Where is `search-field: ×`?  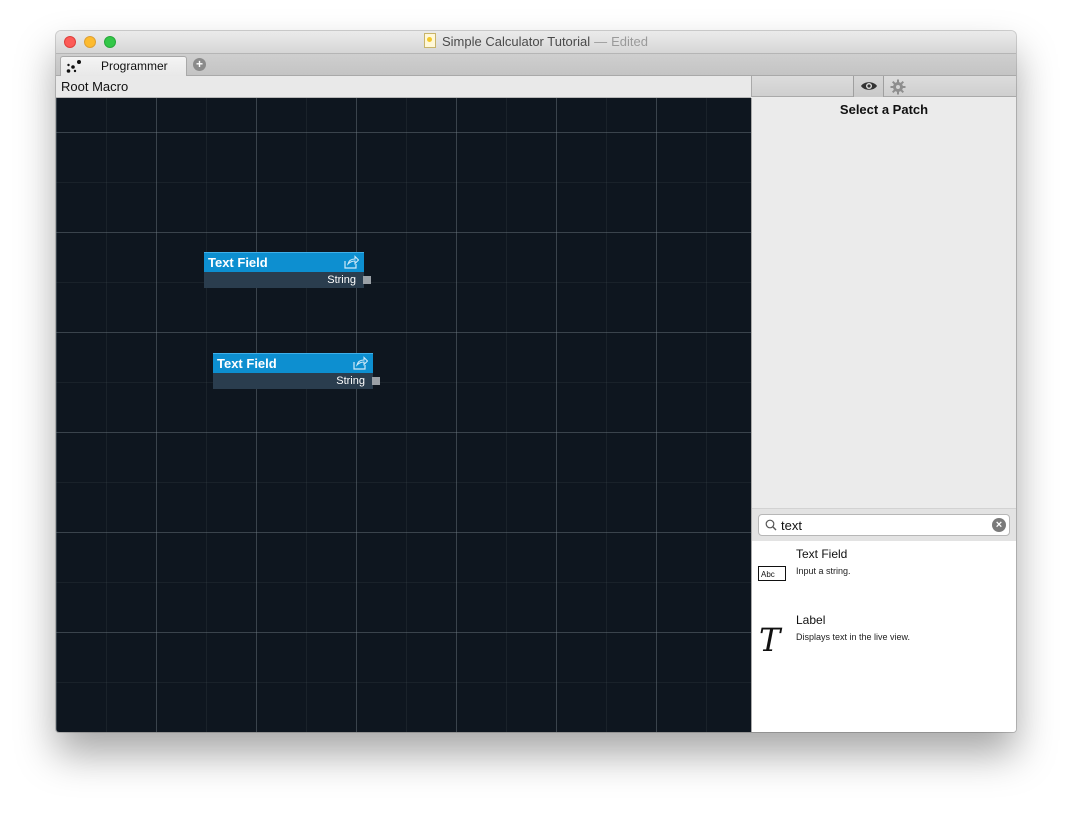
search-field: × is located at coordinates (884, 525).